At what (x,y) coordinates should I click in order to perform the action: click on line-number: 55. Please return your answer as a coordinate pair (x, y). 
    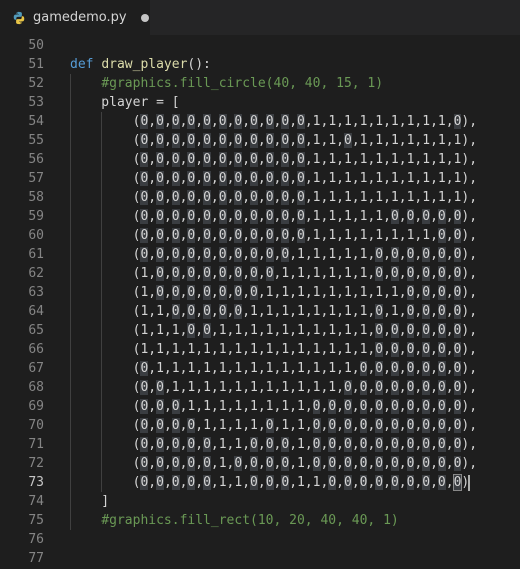
    Looking at the image, I should click on (36, 140).